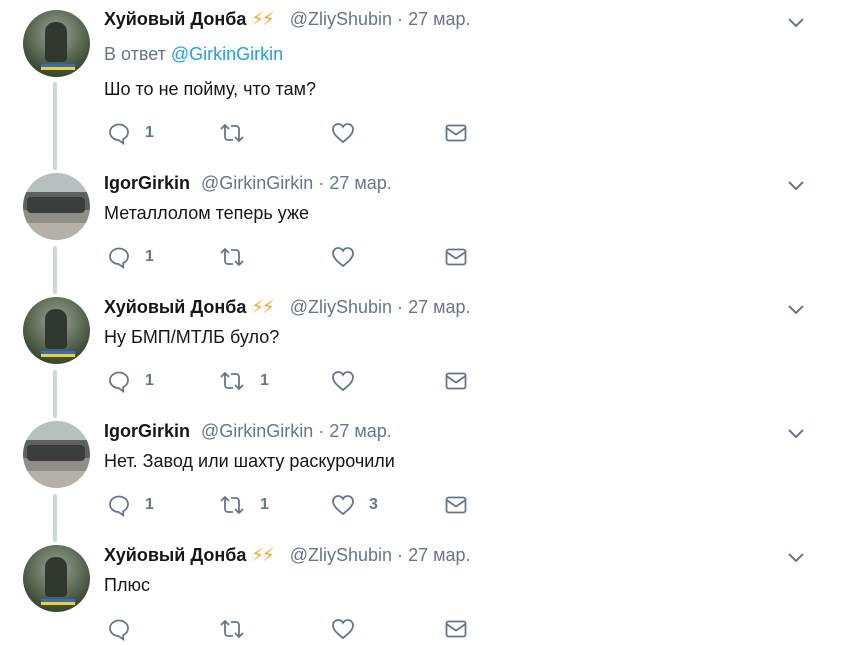  Describe the element at coordinates (207, 213) in the screenshot. I see `tweet-text: Металлолом теперь уже` at that location.